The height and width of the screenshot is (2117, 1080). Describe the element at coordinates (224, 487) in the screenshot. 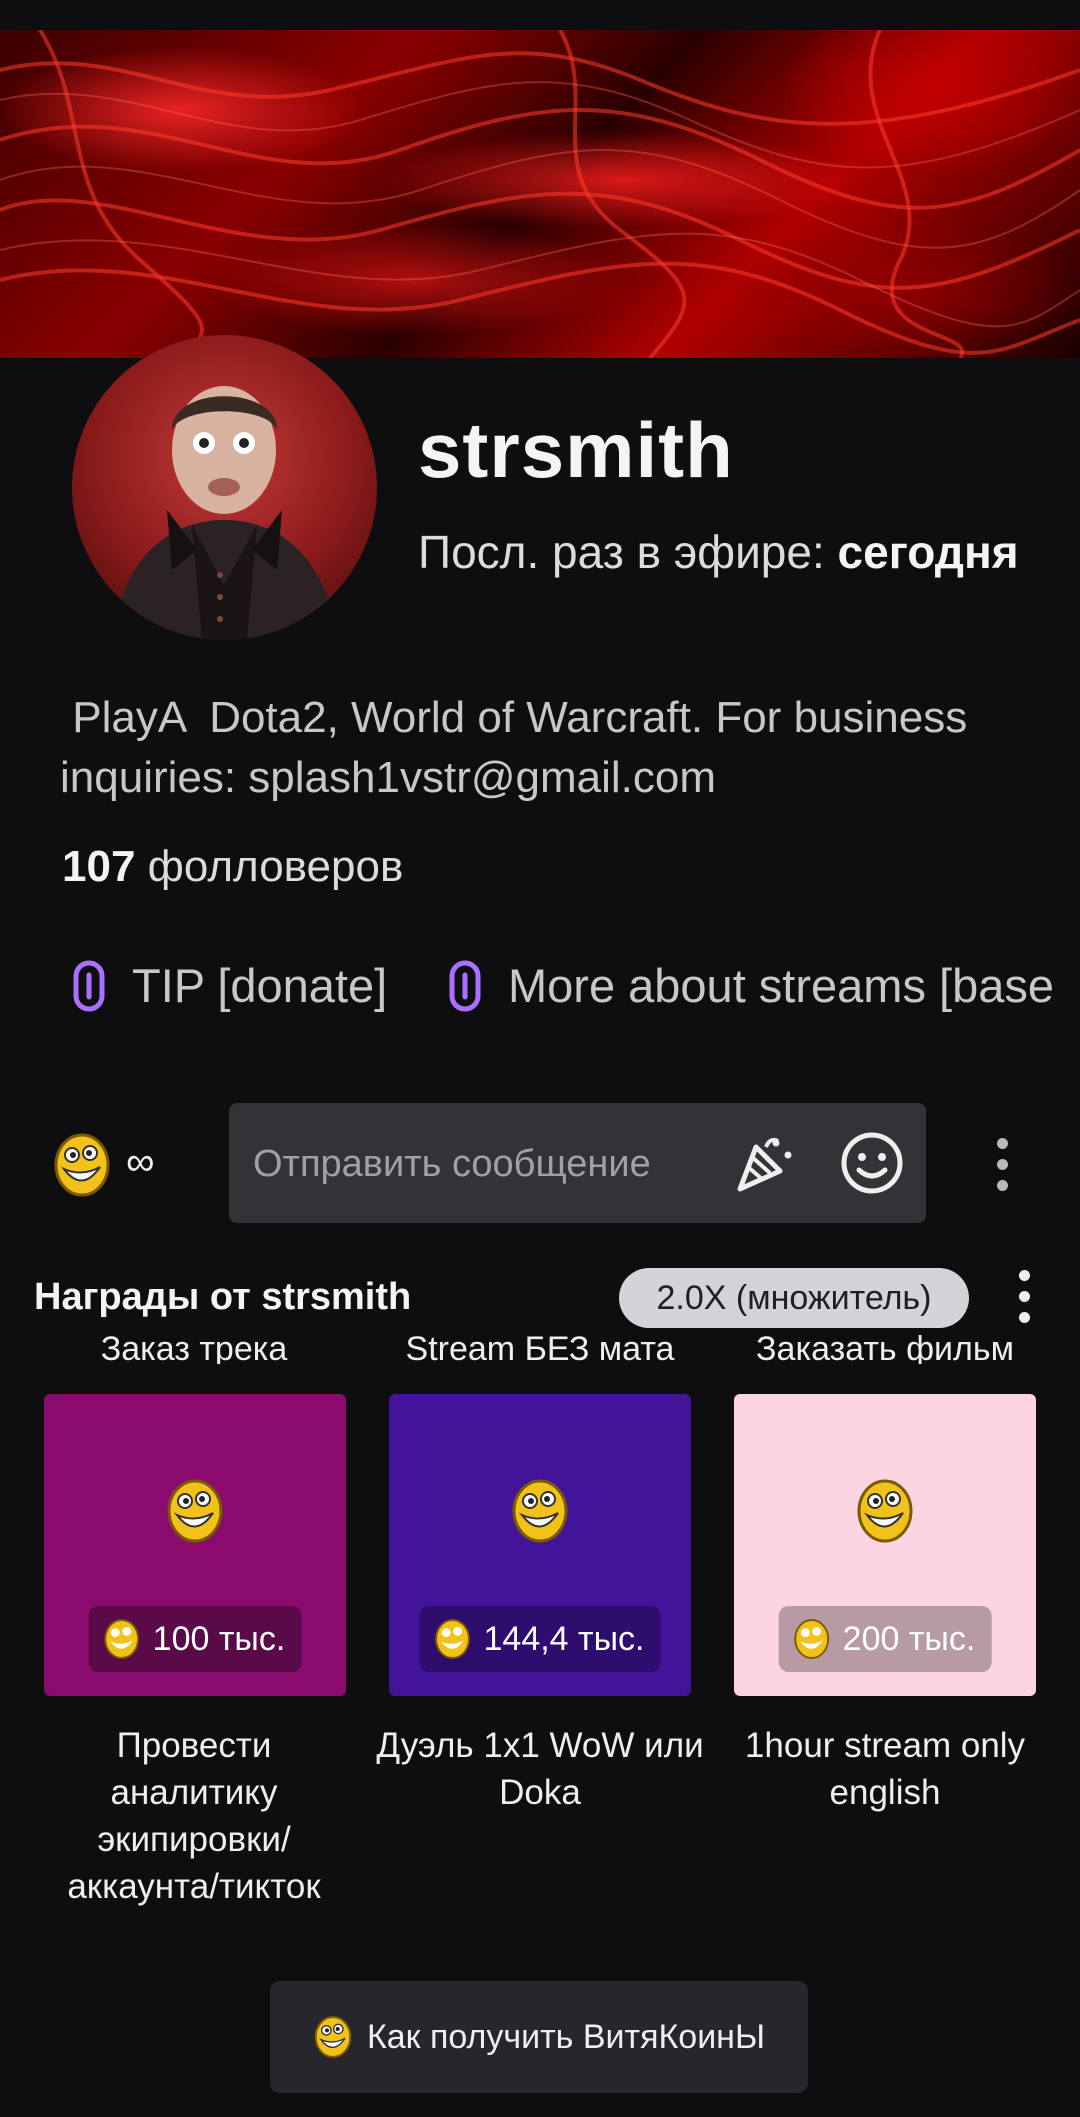

I see `channel-avatar` at that location.